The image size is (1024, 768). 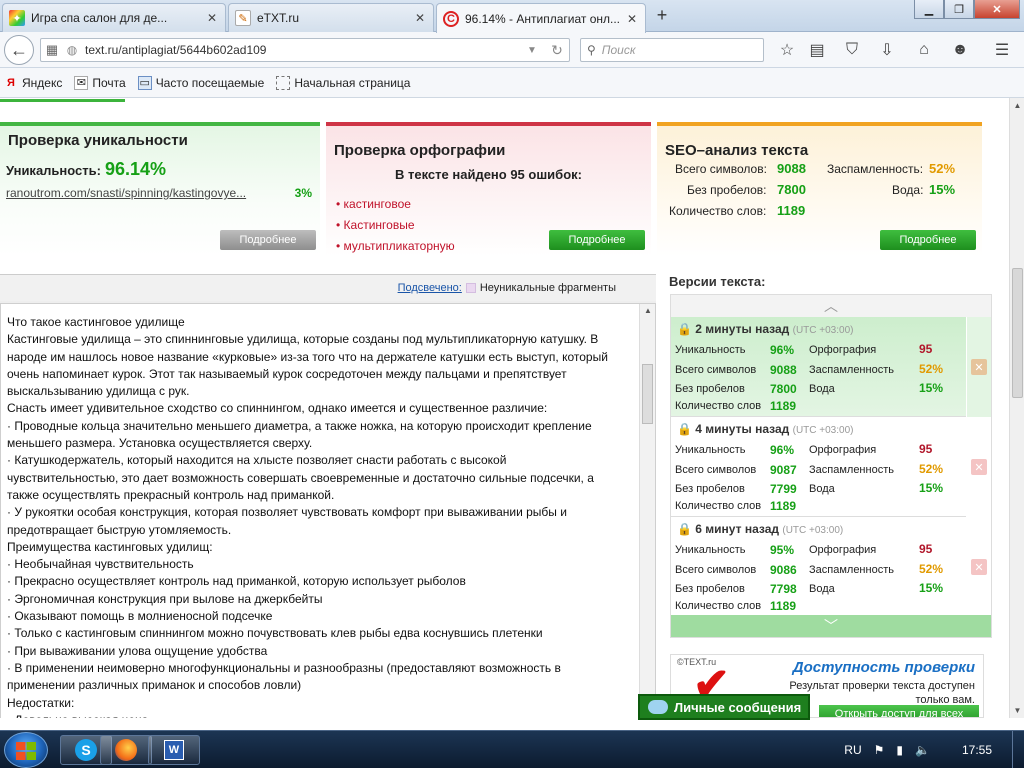 I want to click on bookmarks-list-icon: ▤, so click(x=817, y=50).